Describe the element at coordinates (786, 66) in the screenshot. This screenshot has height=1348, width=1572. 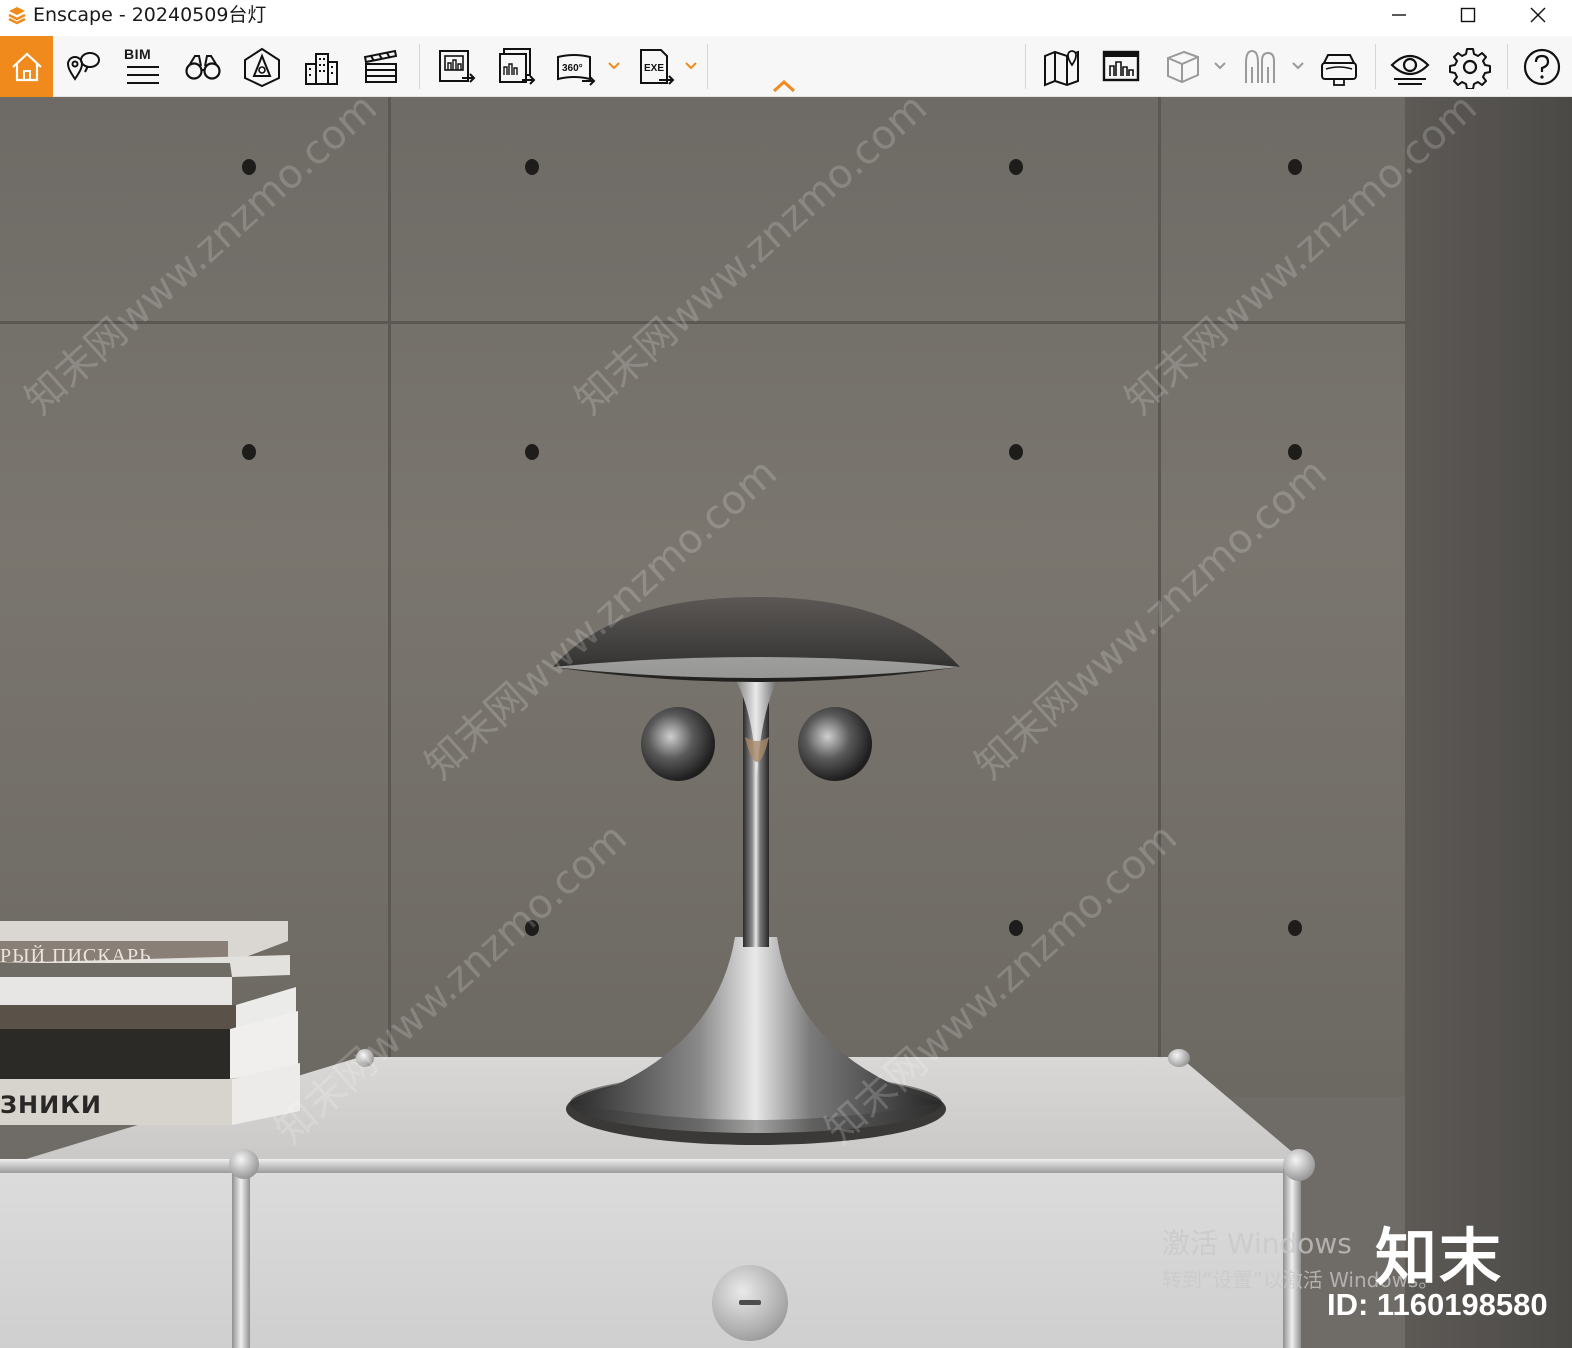
I see `main-toolbar: BIM 360° EXE` at that location.